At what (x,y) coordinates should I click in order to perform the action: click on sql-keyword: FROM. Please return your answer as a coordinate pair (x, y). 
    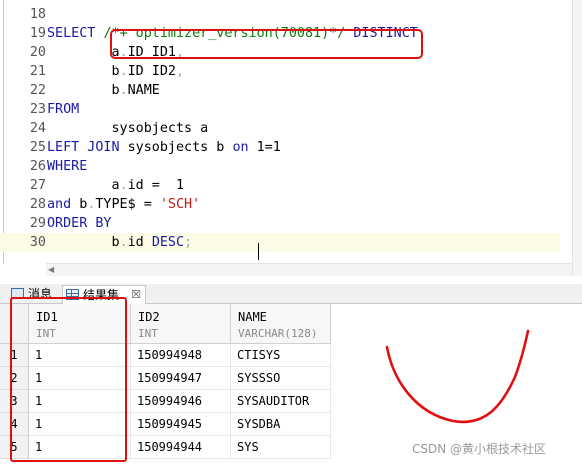
    Looking at the image, I should click on (63, 109).